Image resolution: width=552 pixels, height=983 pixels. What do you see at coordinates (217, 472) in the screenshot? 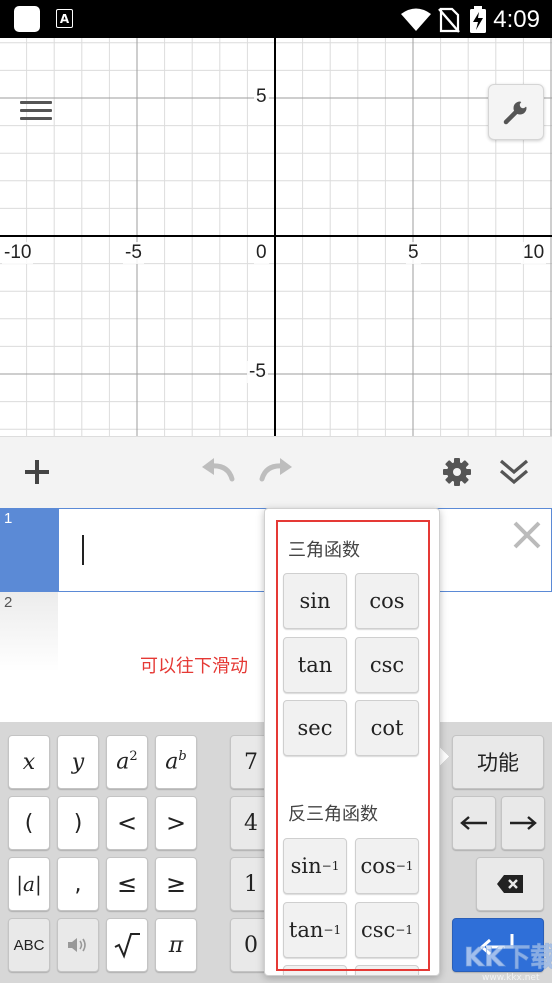
I see `undo-icon` at bounding box center [217, 472].